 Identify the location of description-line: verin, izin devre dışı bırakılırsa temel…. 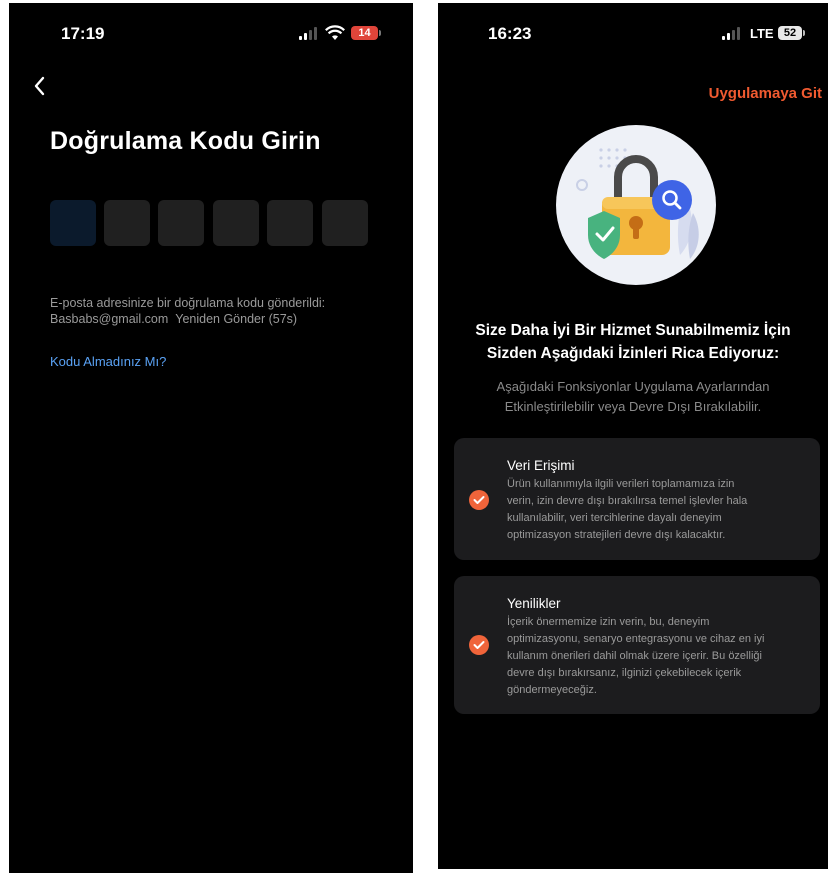
(627, 501).